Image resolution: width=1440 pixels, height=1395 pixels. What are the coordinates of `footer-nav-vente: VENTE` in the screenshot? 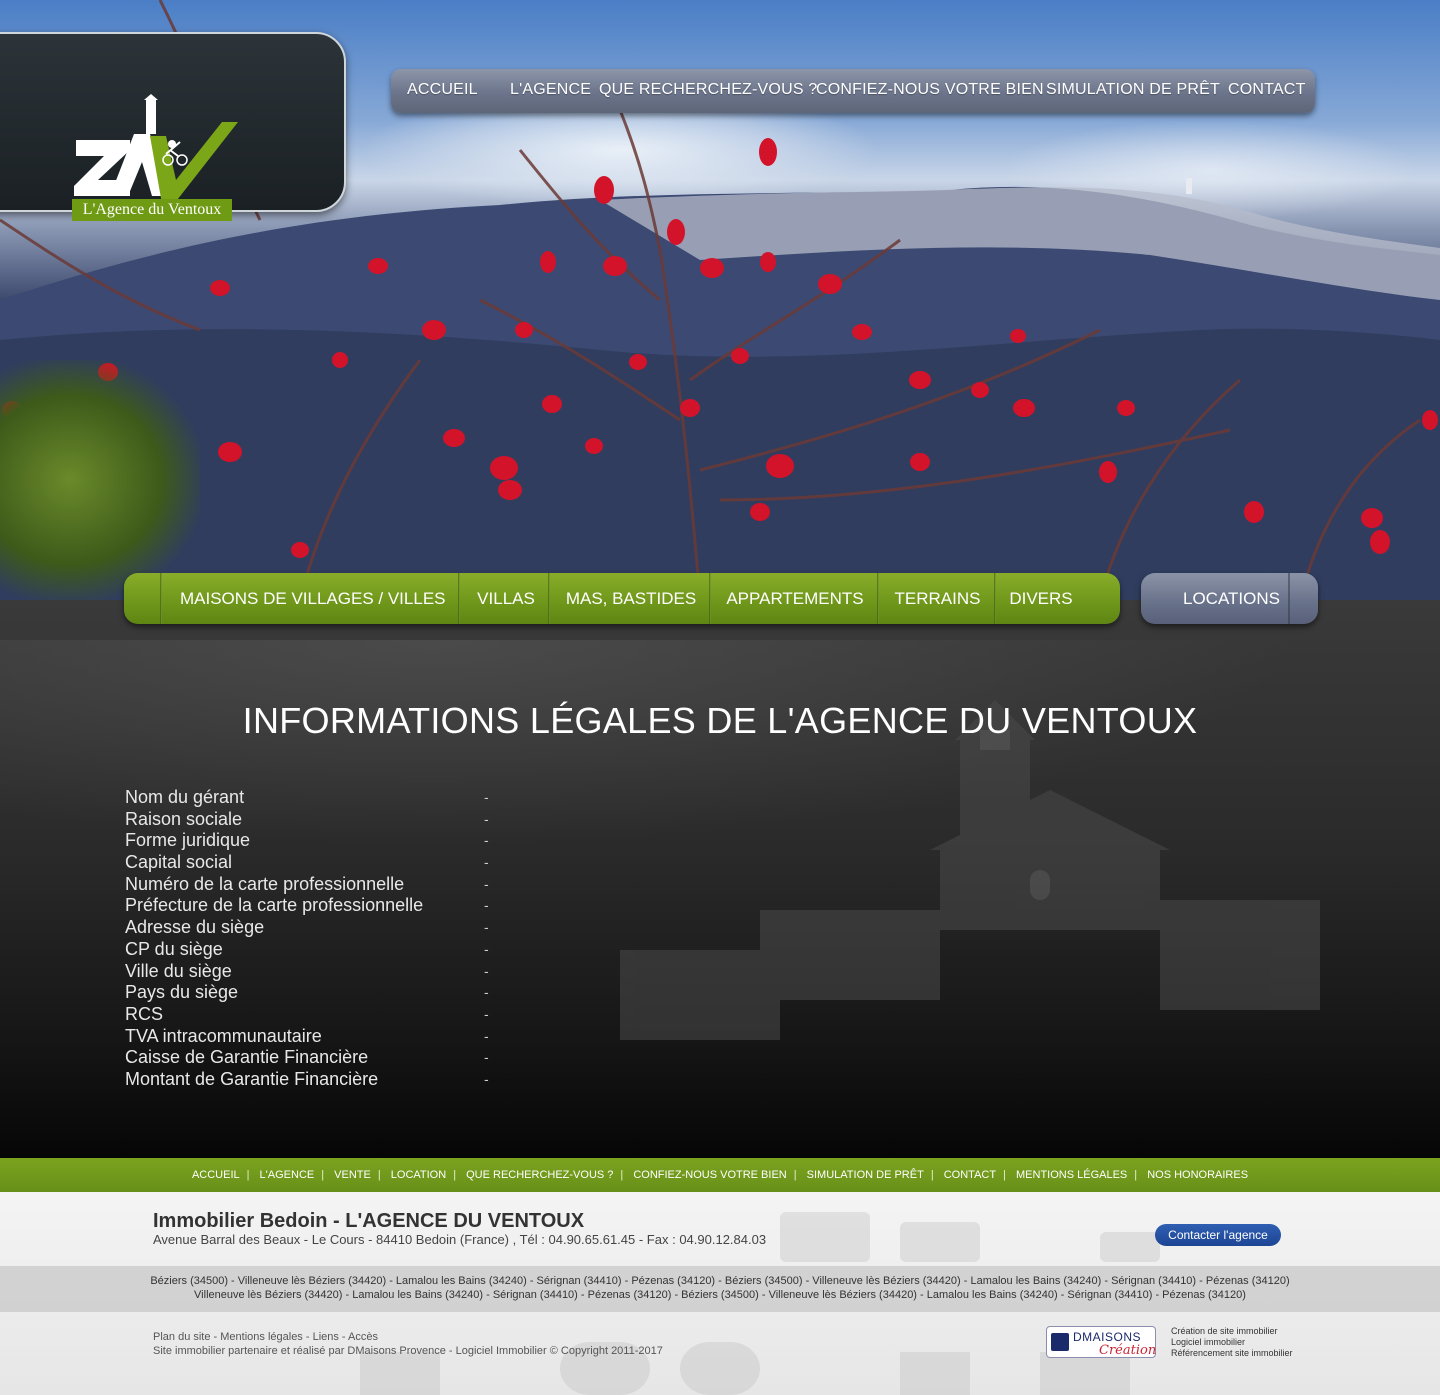 It's located at (352, 1175).